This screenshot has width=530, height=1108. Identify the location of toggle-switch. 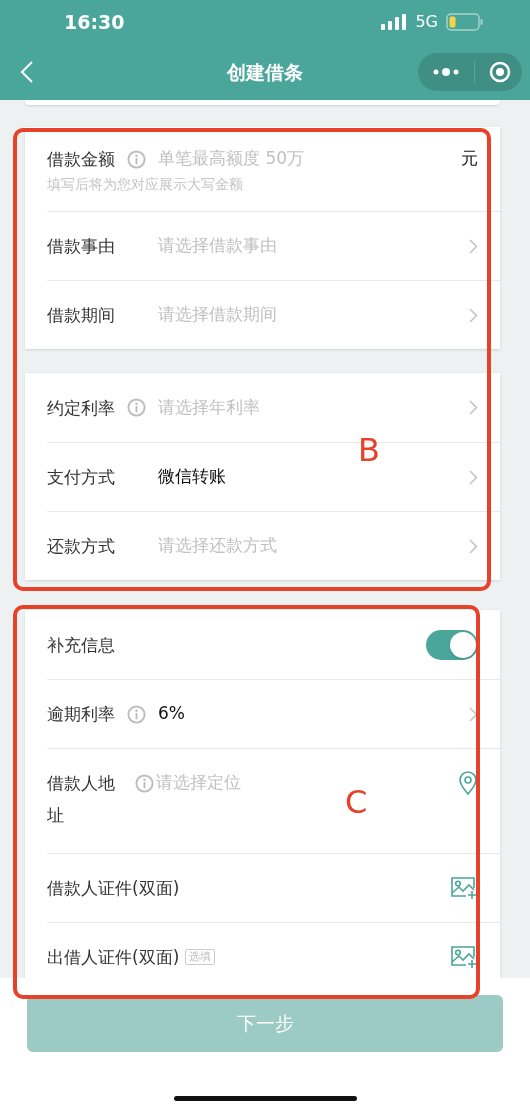
(452, 644).